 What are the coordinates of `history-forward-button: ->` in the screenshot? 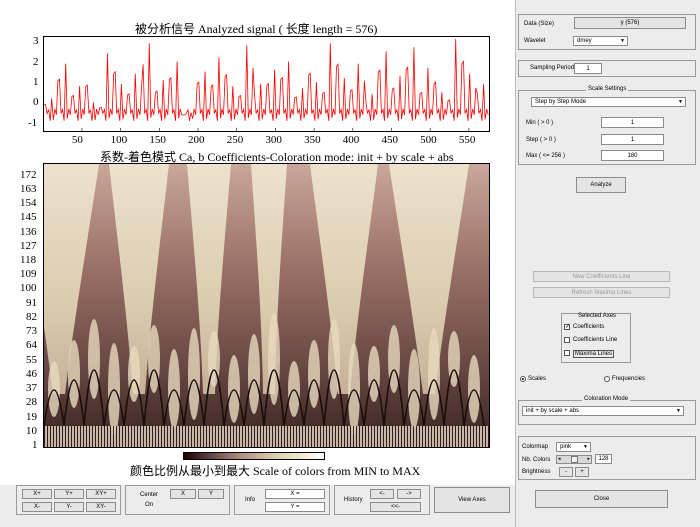 It's located at (409, 494).